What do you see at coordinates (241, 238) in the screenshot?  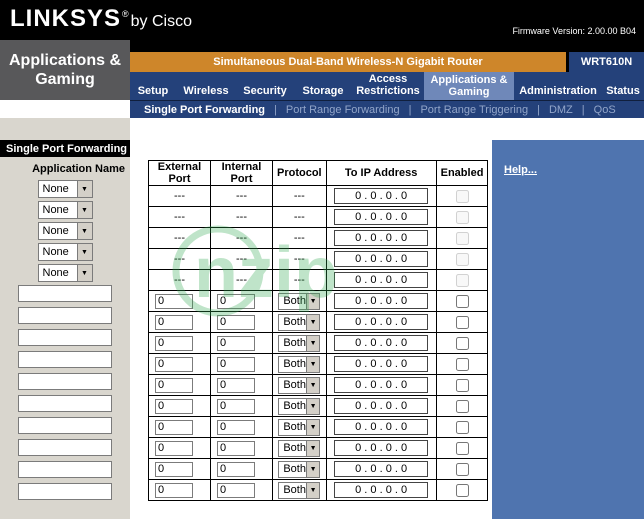 I see `internal-port-value: ---` at bounding box center [241, 238].